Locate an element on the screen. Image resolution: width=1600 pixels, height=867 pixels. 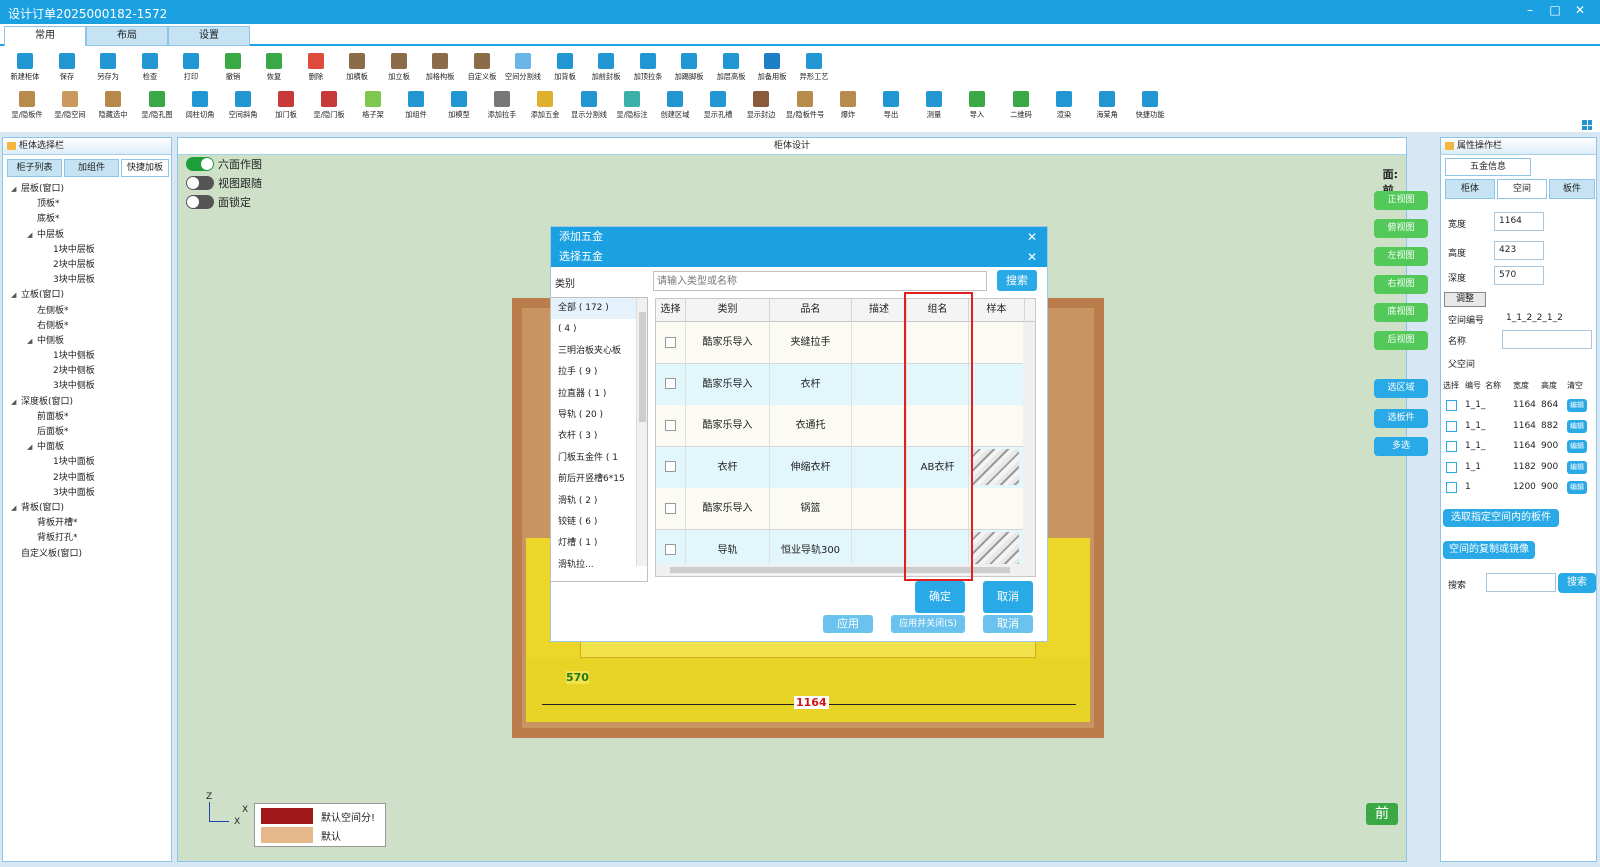
toolbar-button: 检查 is located at coordinates (150, 70).